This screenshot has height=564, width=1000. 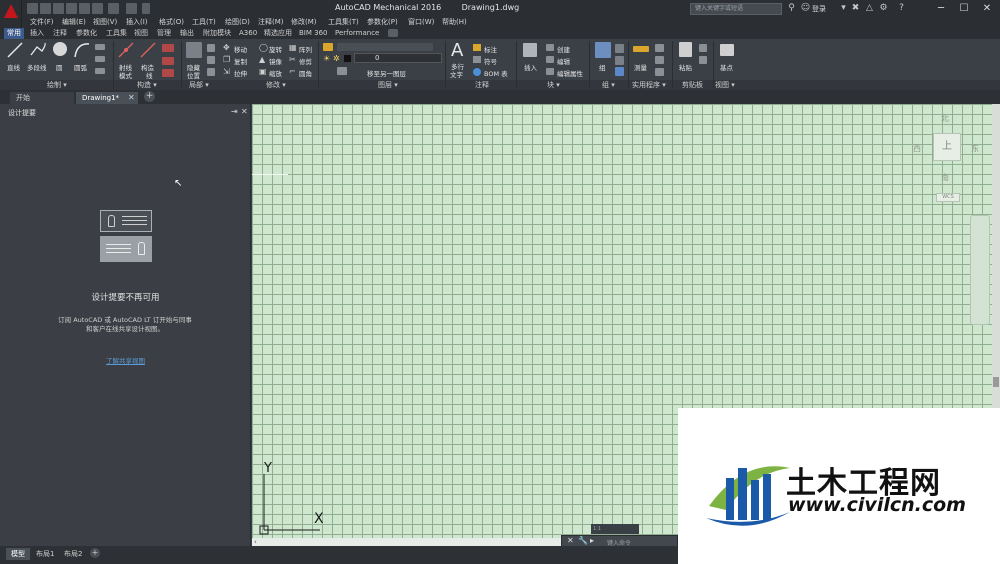 I want to click on undo-icon, so click(x=97, y=8).